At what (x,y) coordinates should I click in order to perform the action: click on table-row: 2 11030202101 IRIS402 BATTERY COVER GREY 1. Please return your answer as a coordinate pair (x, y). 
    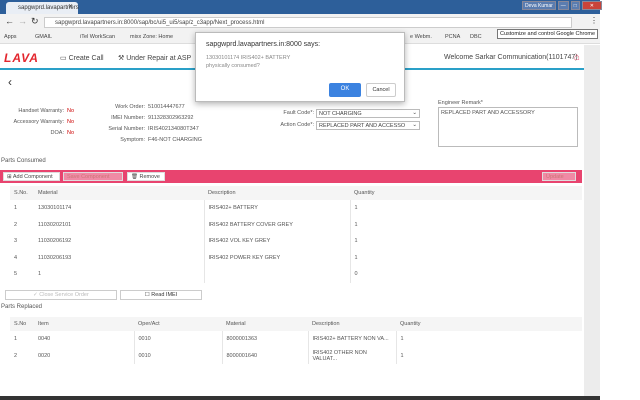
    Looking at the image, I should click on (296, 224).